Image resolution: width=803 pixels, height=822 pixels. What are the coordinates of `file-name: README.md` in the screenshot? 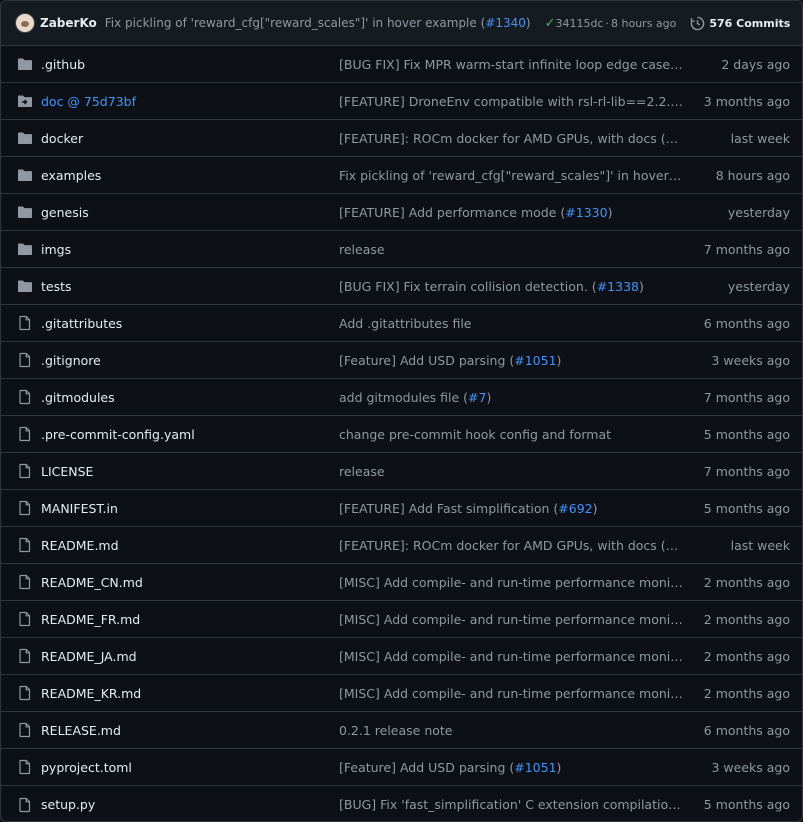 It's located at (186, 545).